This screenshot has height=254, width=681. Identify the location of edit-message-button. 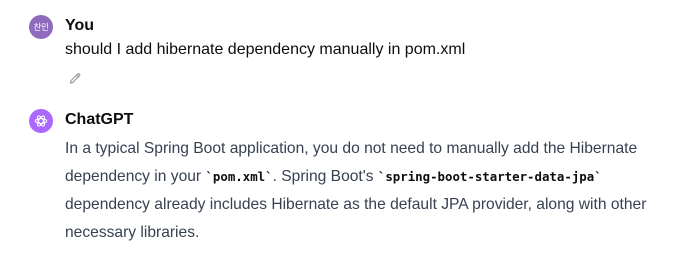
(75, 79).